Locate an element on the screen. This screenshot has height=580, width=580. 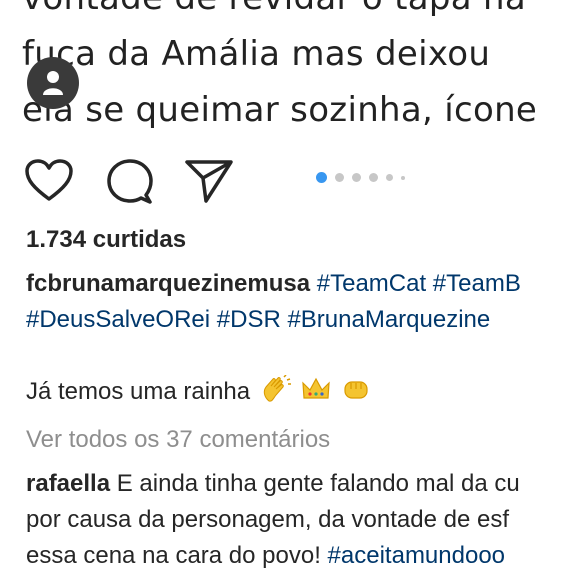
media-text-line-2: fuça da Amália mas deixou is located at coordinates (256, 54).